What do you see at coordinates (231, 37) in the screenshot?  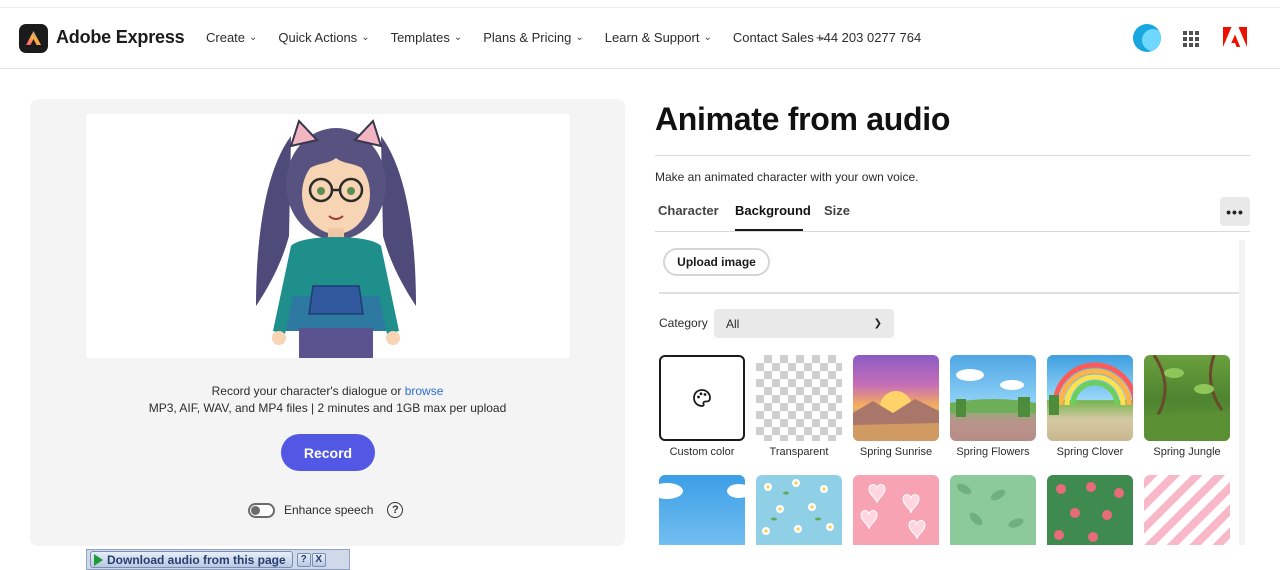 I see `nav-create: Create ⌄` at bounding box center [231, 37].